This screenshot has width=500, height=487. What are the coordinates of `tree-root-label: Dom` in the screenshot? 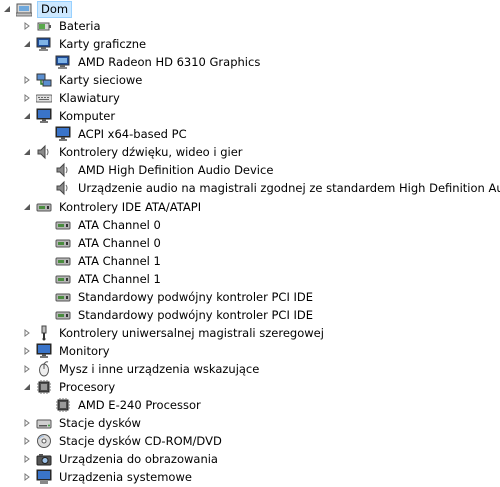 It's located at (55, 9).